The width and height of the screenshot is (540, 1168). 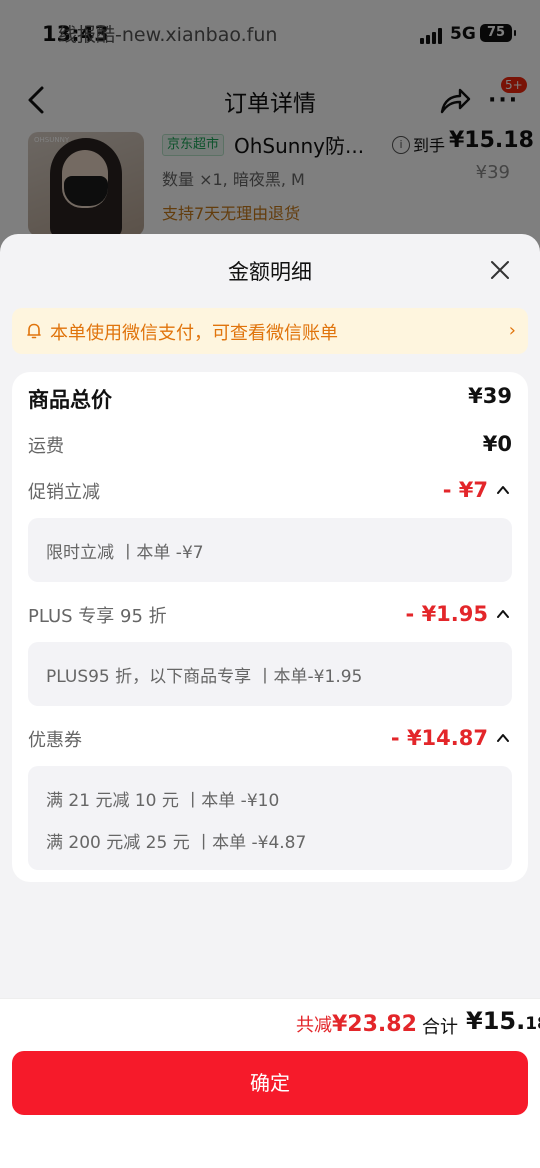 I want to click on plus-row: PLUS 专享 95 折 - ¥1.95, so click(x=270, y=617).